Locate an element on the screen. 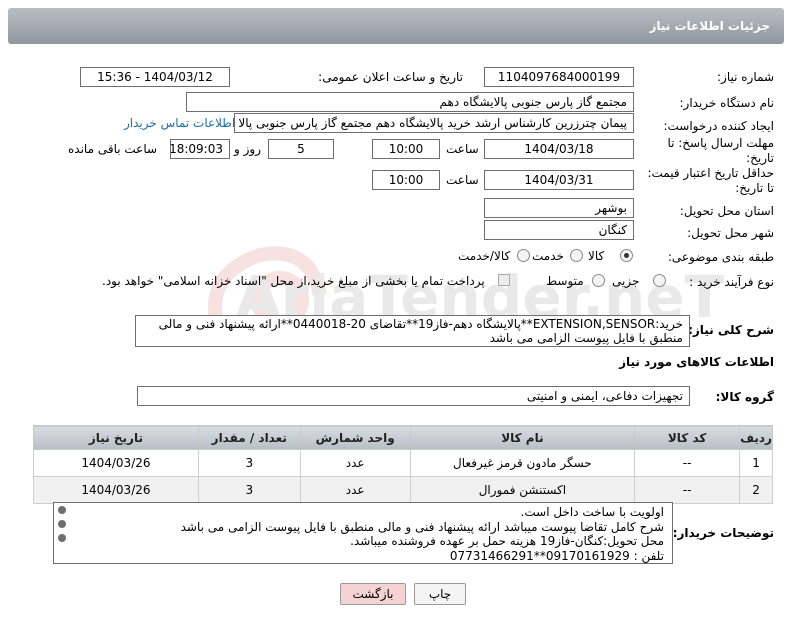  table-row: 2 -- اکستنشن فمورال عدد 3 1404/03/26 is located at coordinates (403, 490).